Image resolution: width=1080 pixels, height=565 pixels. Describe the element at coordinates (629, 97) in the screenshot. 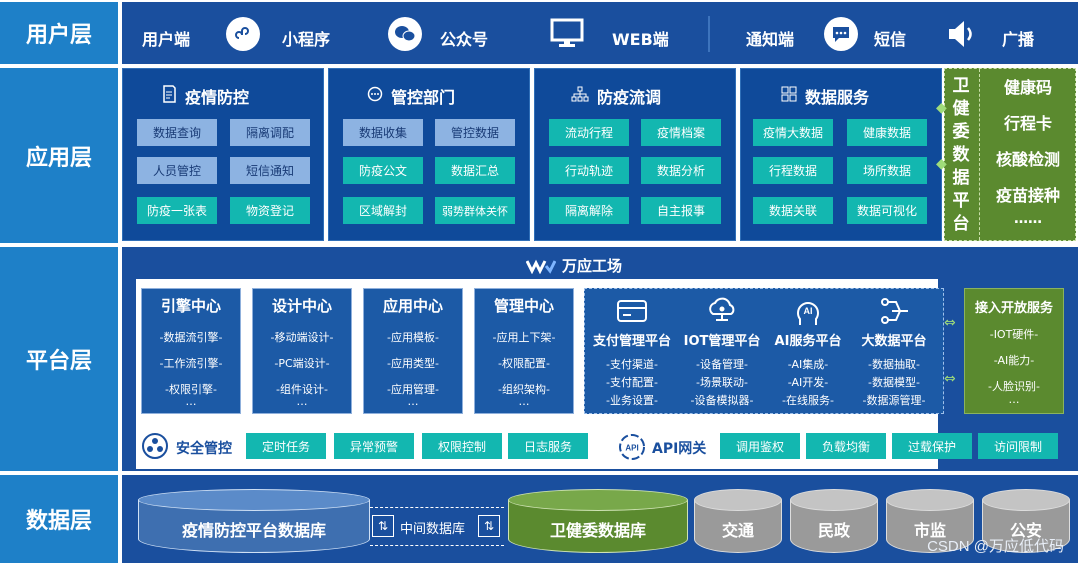

I see `app-group-title: 防疫流调` at that location.